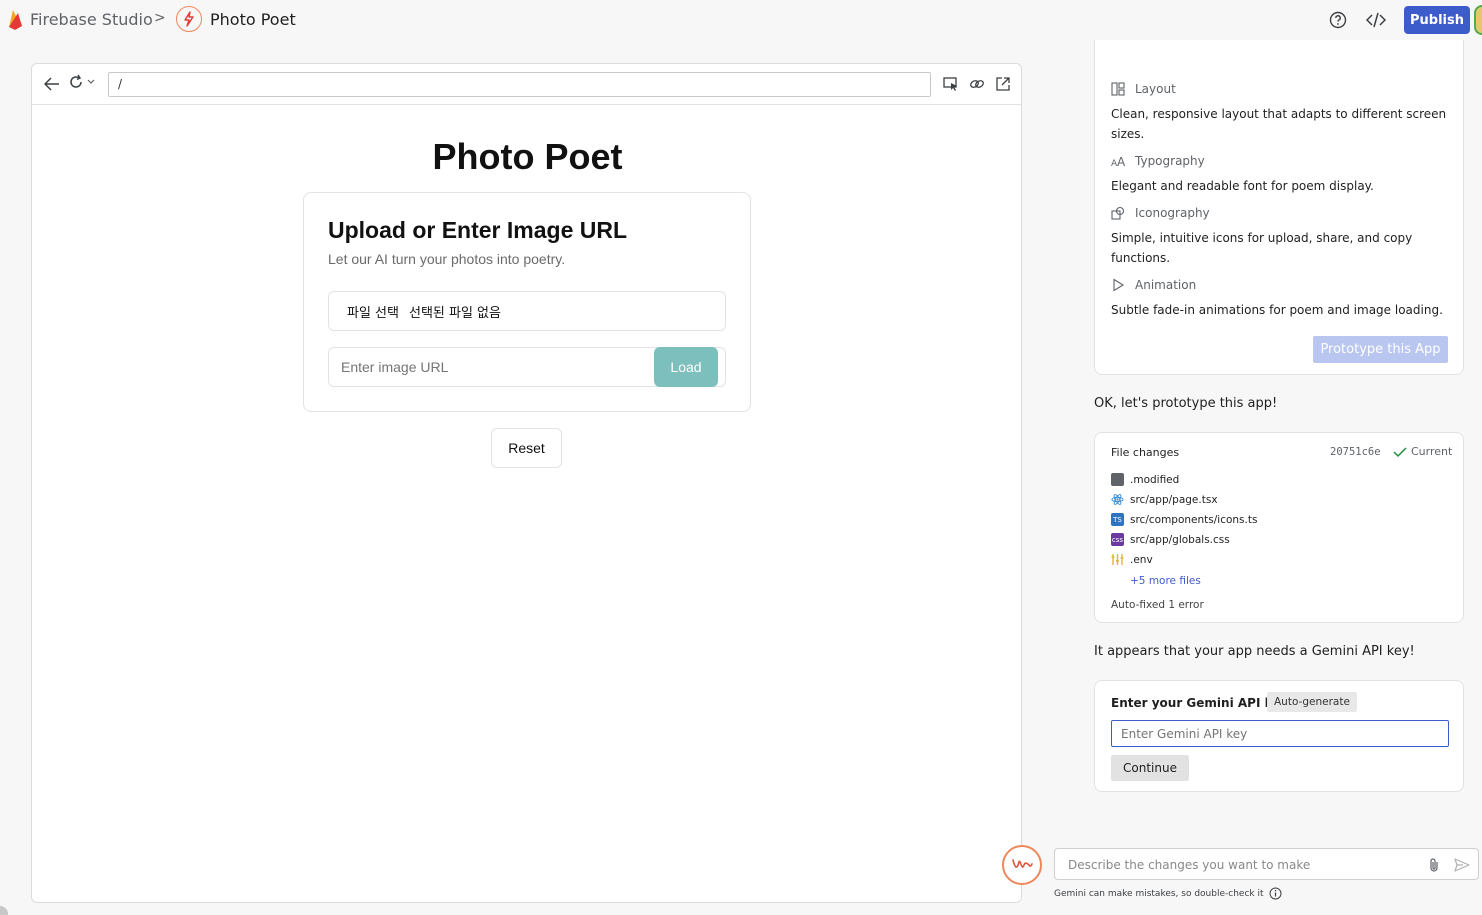 This screenshot has height=915, width=1482. What do you see at coordinates (1117, 499) in the screenshot?
I see `react-icon` at bounding box center [1117, 499].